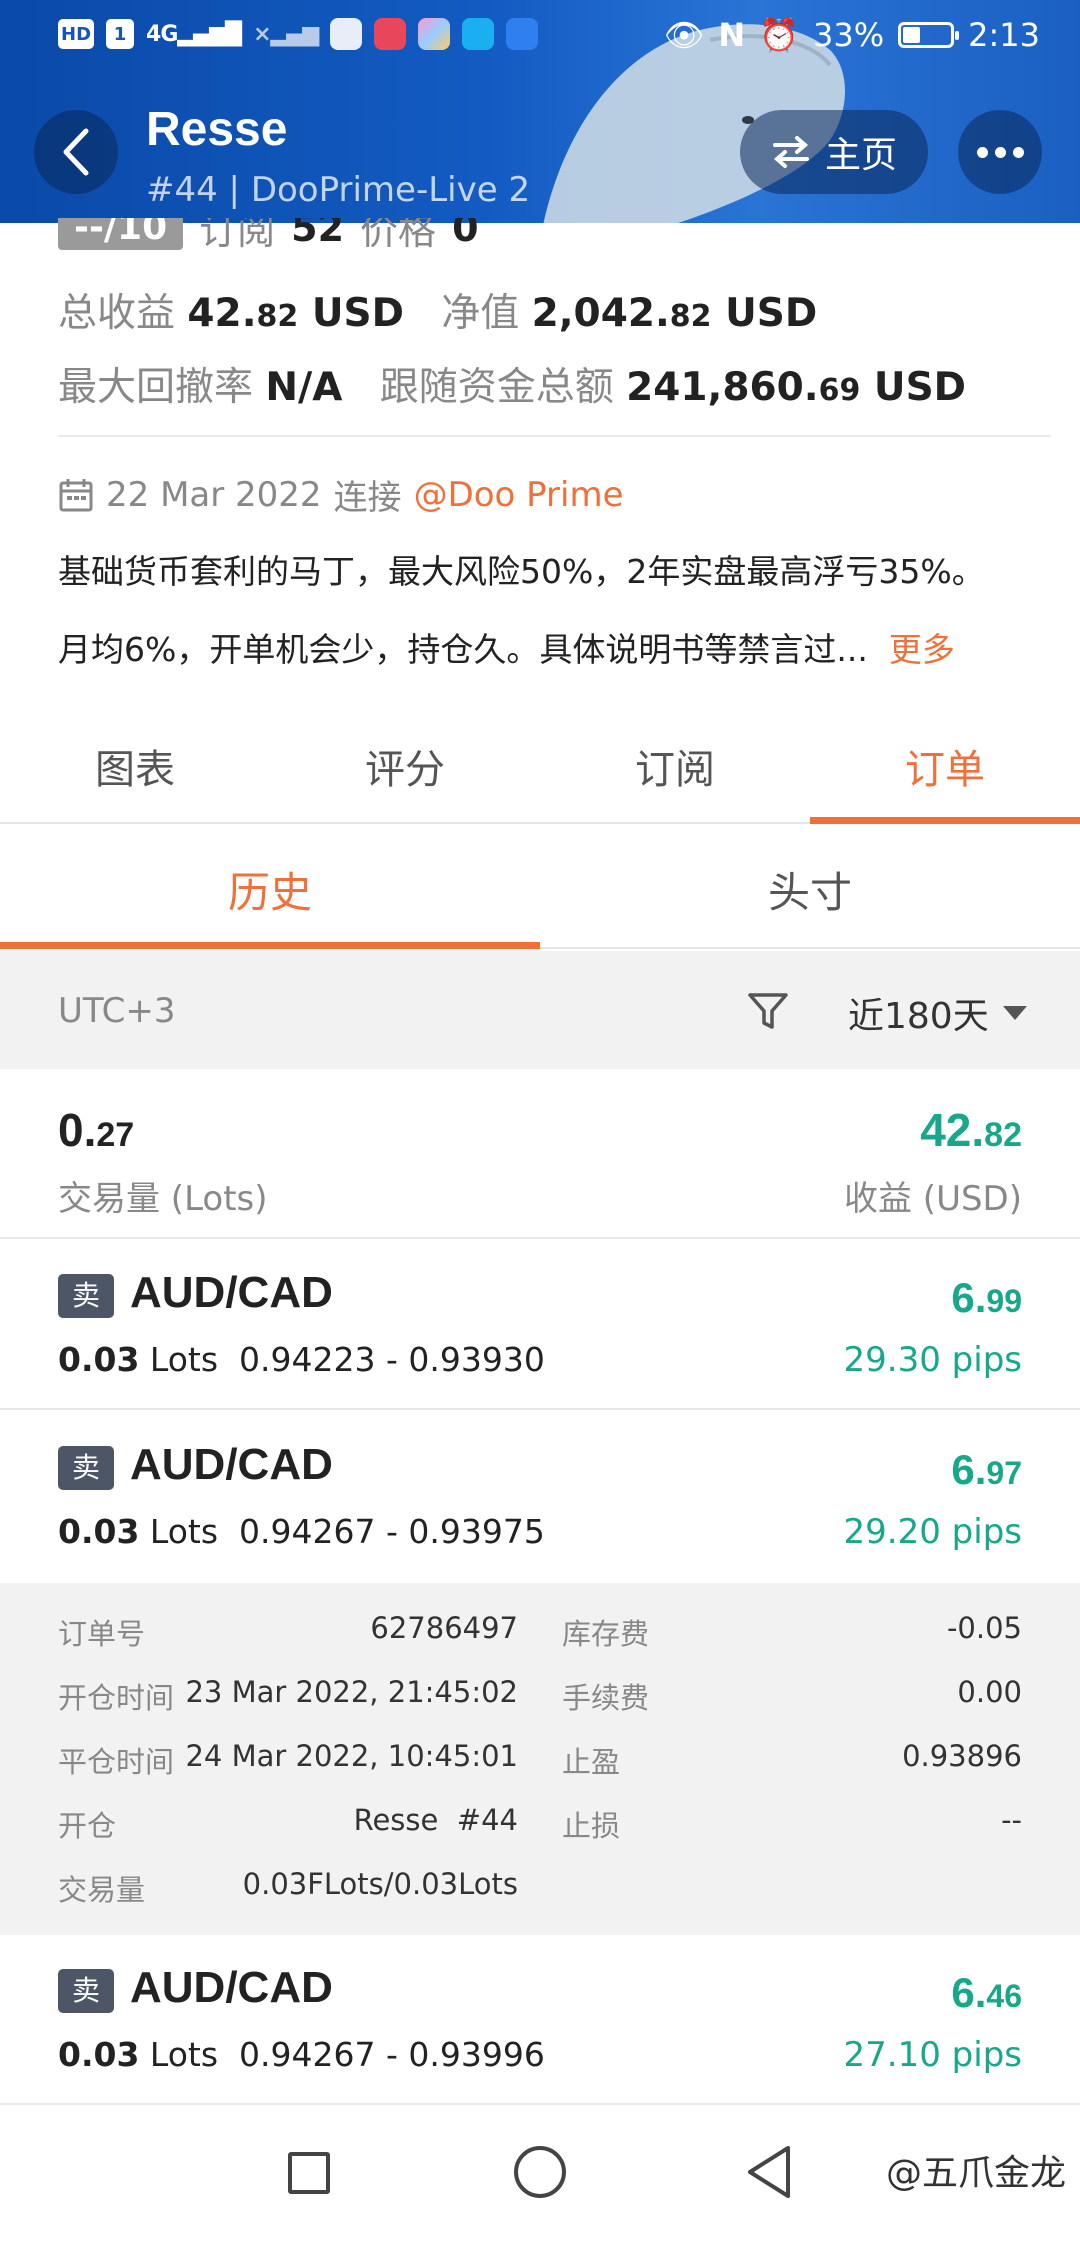  I want to click on sim-indicator: 1, so click(120, 34).